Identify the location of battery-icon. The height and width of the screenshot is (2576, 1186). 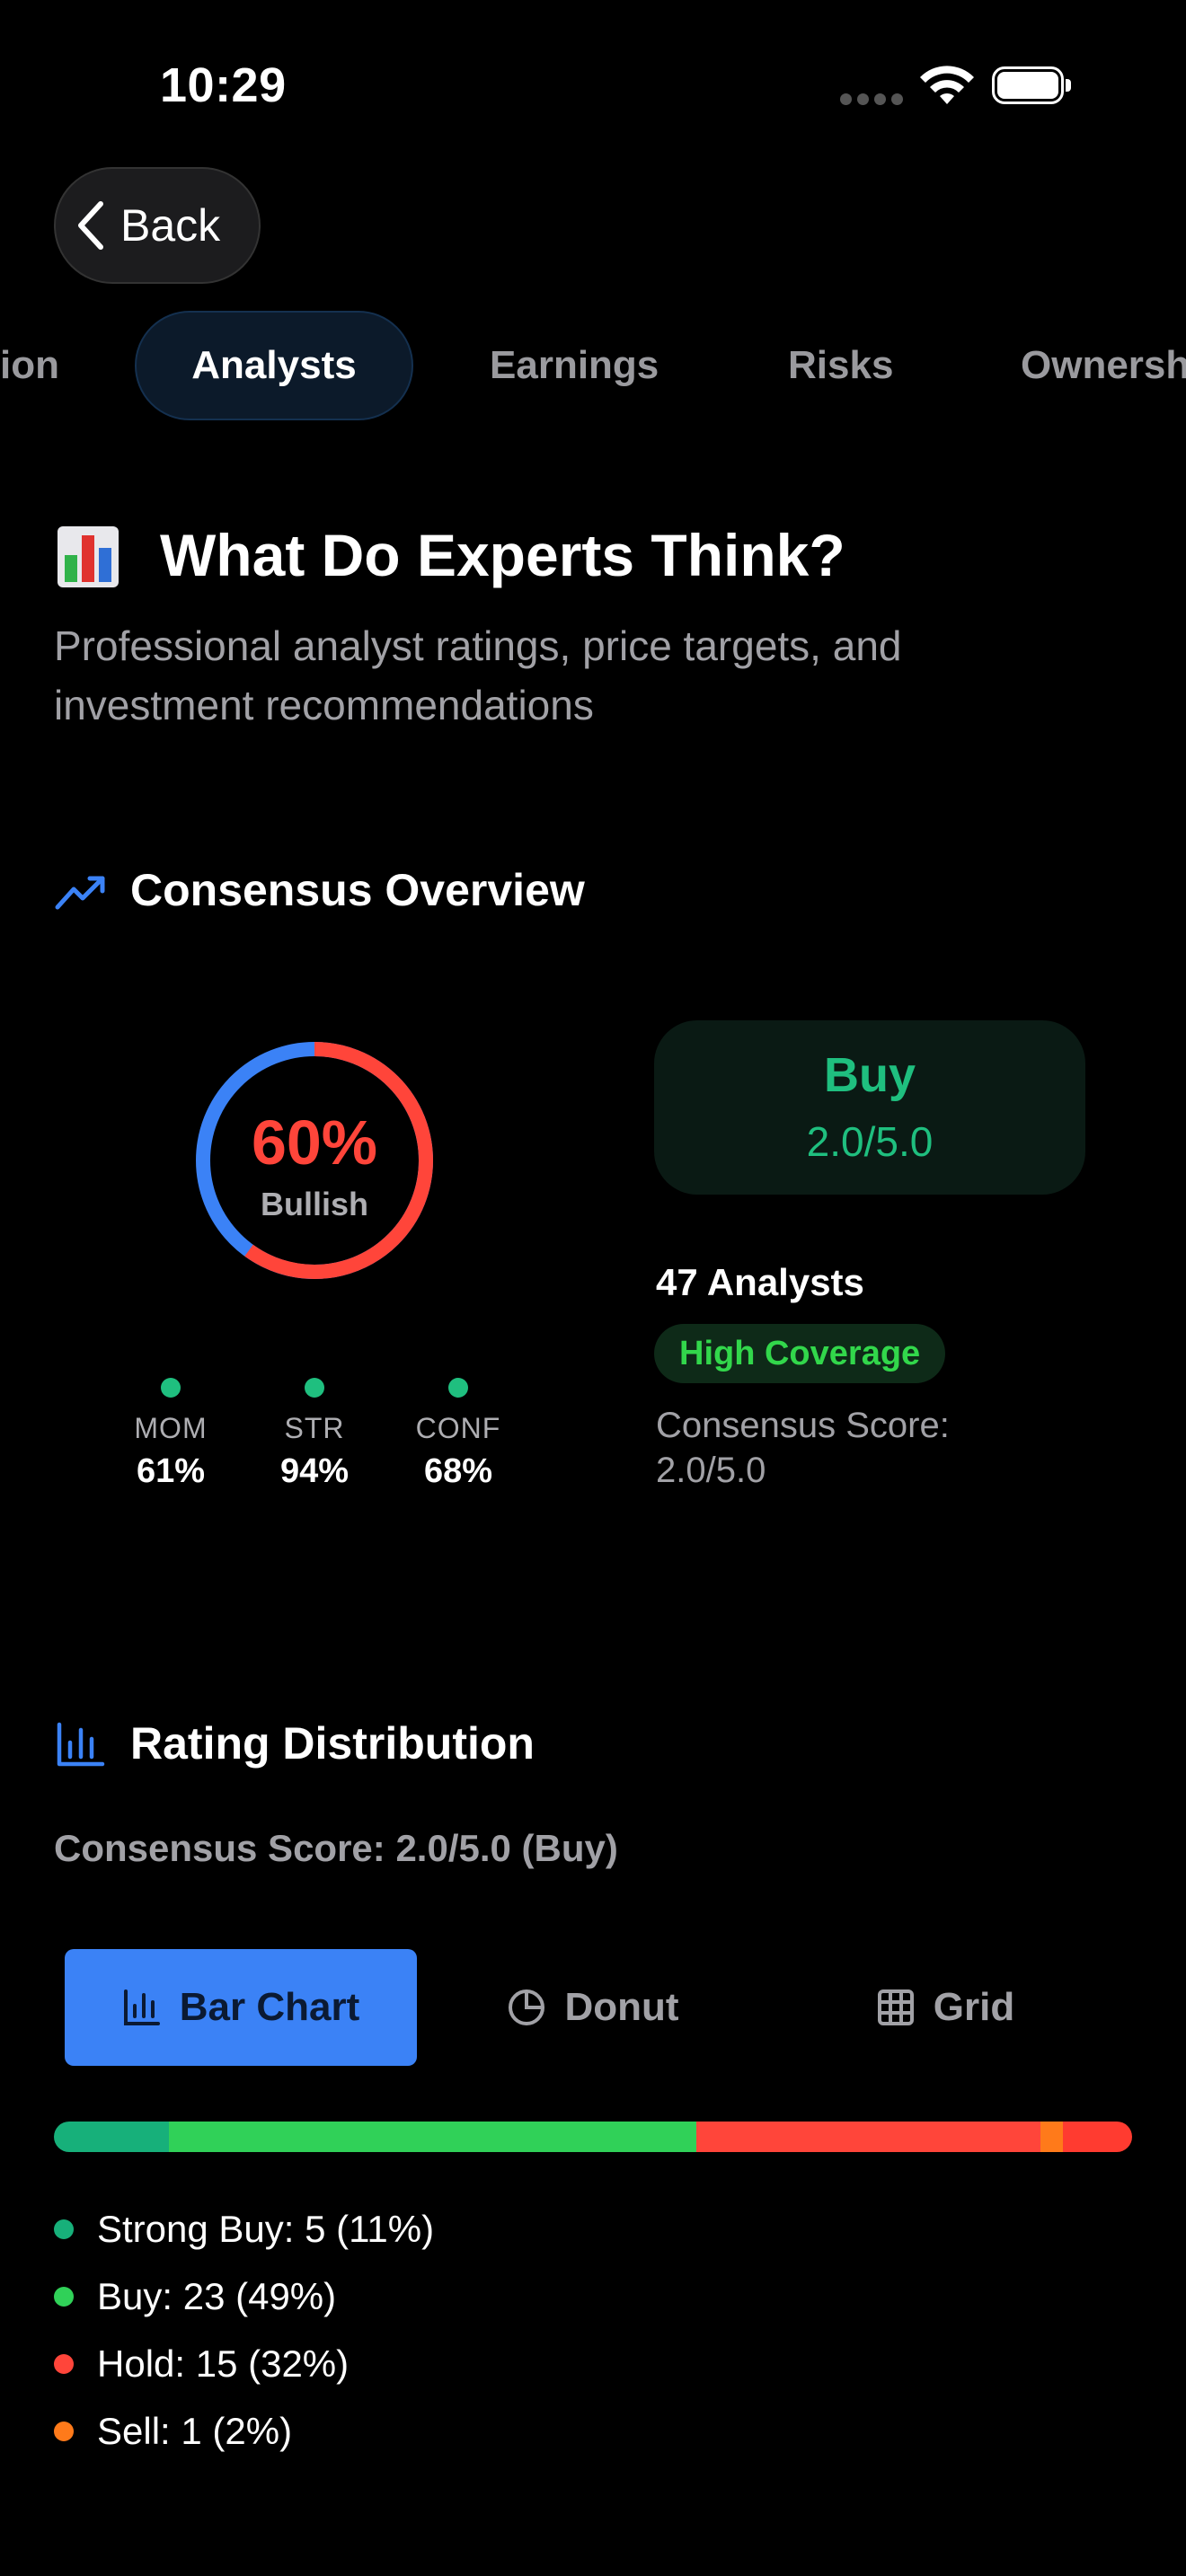
(1033, 86).